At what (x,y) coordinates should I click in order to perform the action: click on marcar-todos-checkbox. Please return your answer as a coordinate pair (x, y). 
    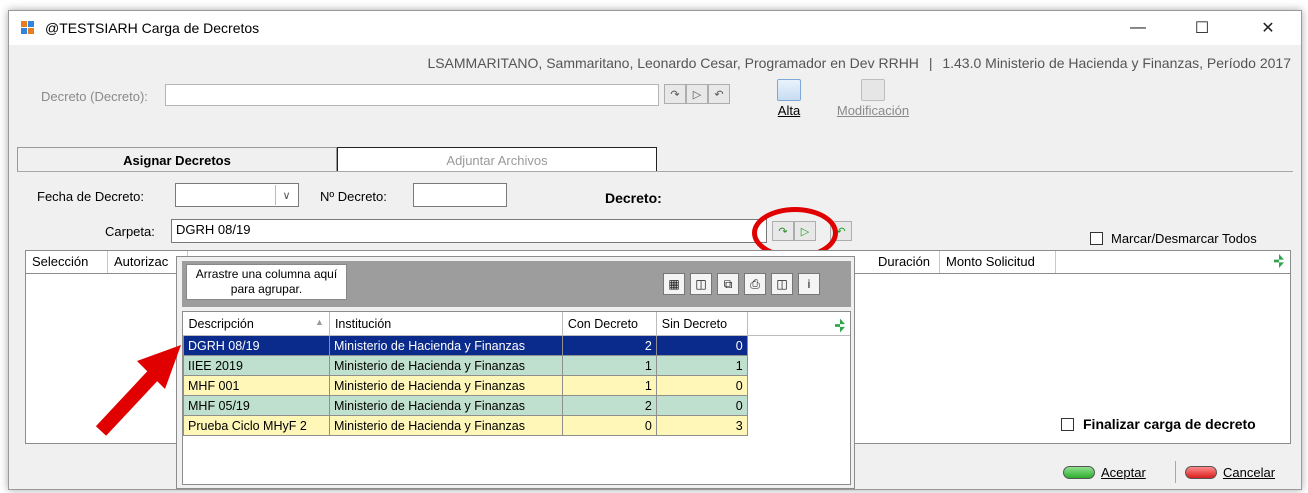
    Looking at the image, I should click on (1096, 238).